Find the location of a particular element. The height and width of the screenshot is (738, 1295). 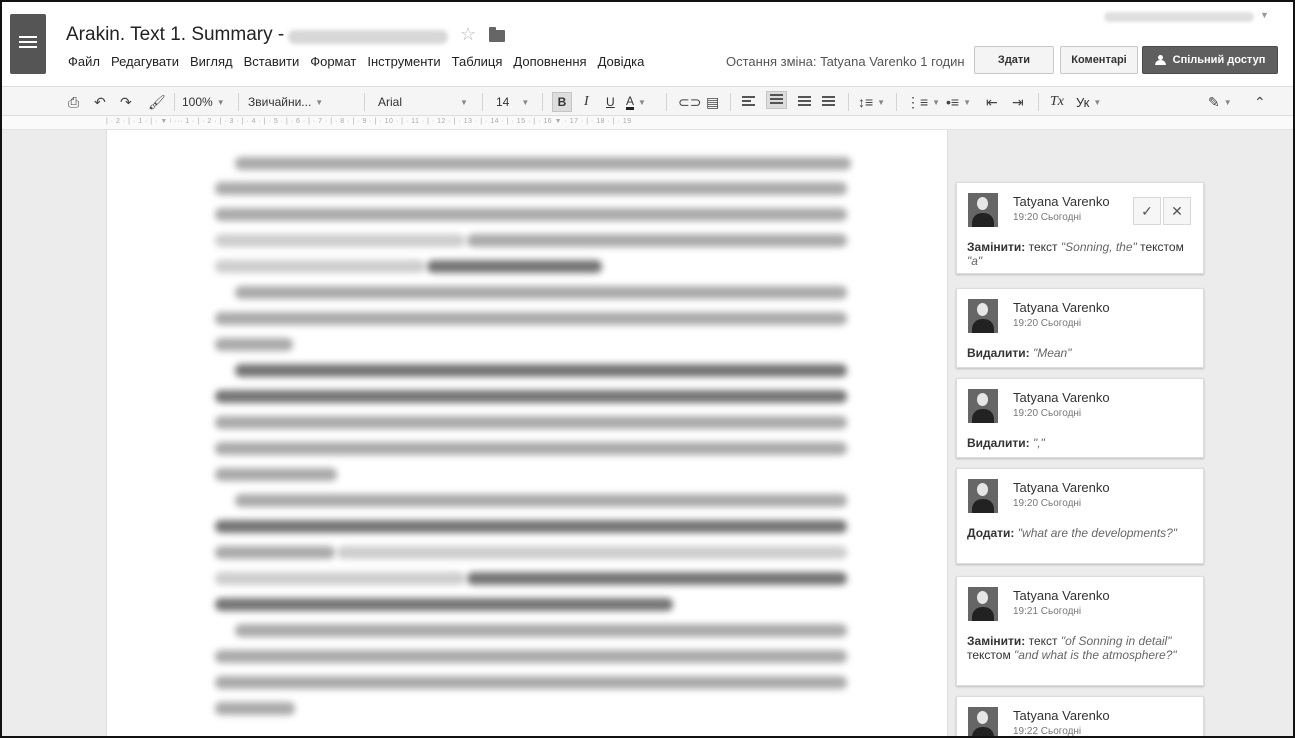

increase-indent-icon: ⇥ is located at coordinates (1018, 102).